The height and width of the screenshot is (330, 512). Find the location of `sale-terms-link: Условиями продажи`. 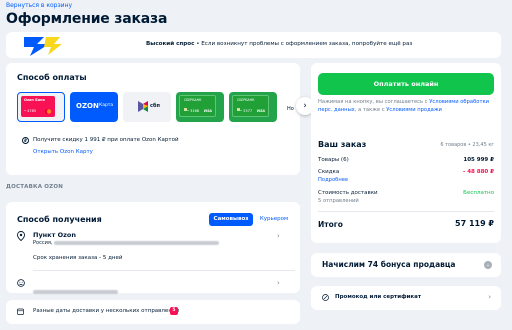

sale-terms-link: Условиями продажи is located at coordinates (414, 110).